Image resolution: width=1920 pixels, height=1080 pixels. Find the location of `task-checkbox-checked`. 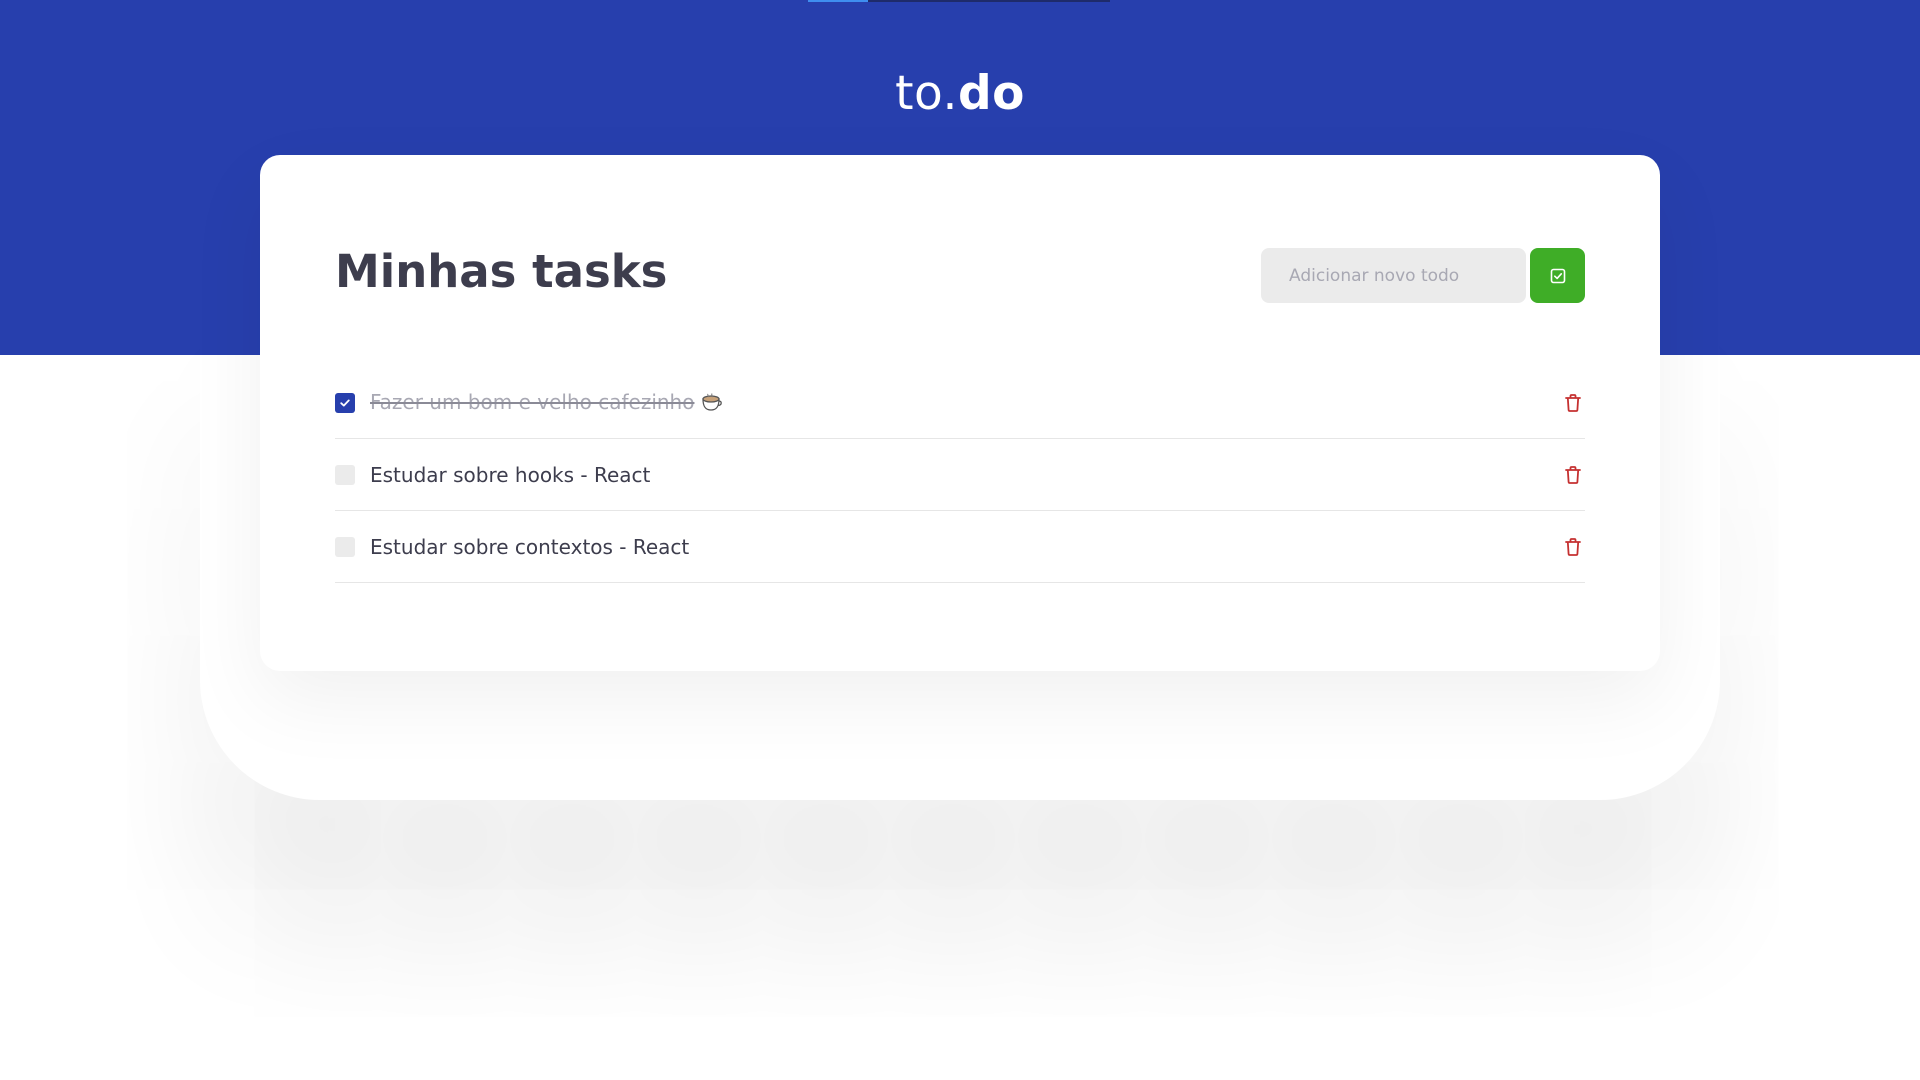

task-checkbox-checked is located at coordinates (345, 403).